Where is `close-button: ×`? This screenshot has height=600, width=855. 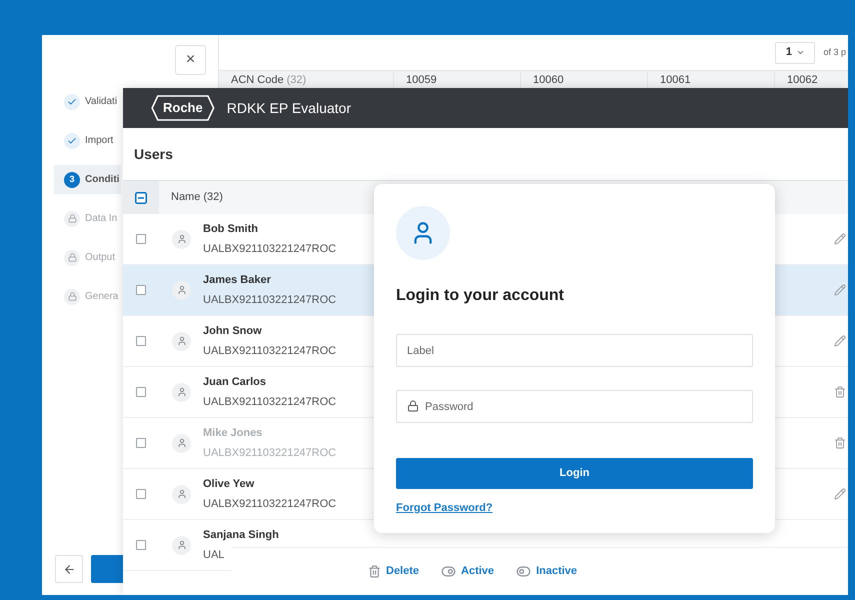 close-button: × is located at coordinates (190, 60).